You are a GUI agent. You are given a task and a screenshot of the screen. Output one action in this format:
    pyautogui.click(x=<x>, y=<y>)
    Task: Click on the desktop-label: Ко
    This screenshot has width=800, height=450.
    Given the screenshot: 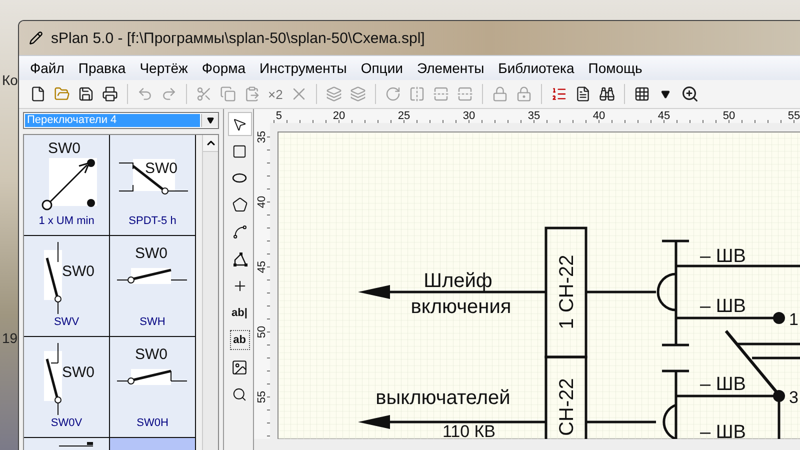 What is the action you would take?
    pyautogui.click(x=10, y=80)
    